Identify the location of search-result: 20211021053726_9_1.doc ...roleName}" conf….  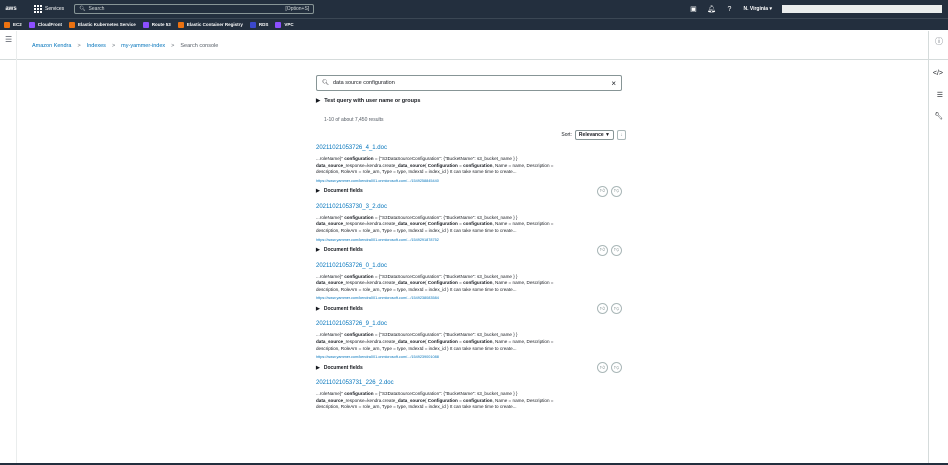
(469, 347).